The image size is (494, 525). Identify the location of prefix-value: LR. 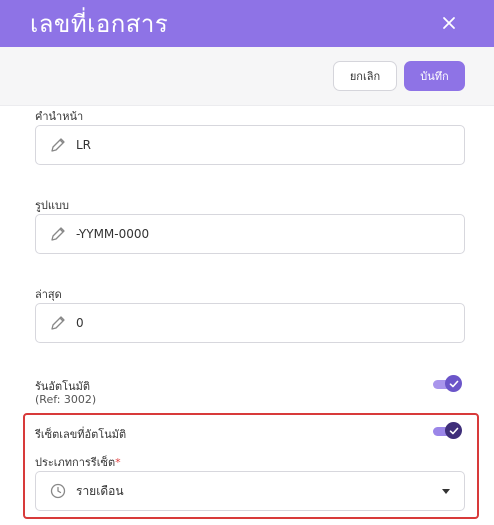
(84, 145).